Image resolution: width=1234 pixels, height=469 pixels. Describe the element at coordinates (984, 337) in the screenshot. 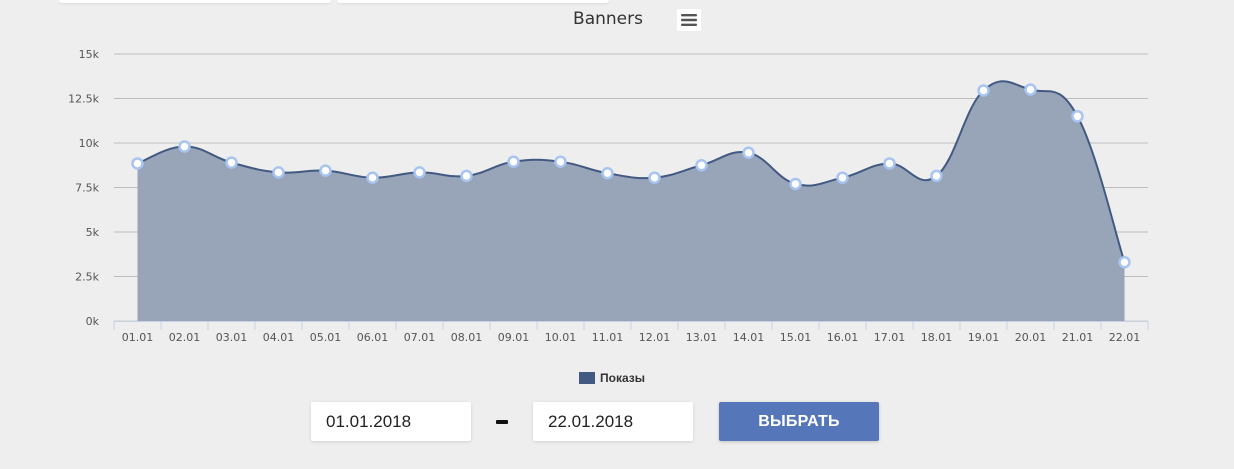

I see `x-tick-label: 19.01` at that location.